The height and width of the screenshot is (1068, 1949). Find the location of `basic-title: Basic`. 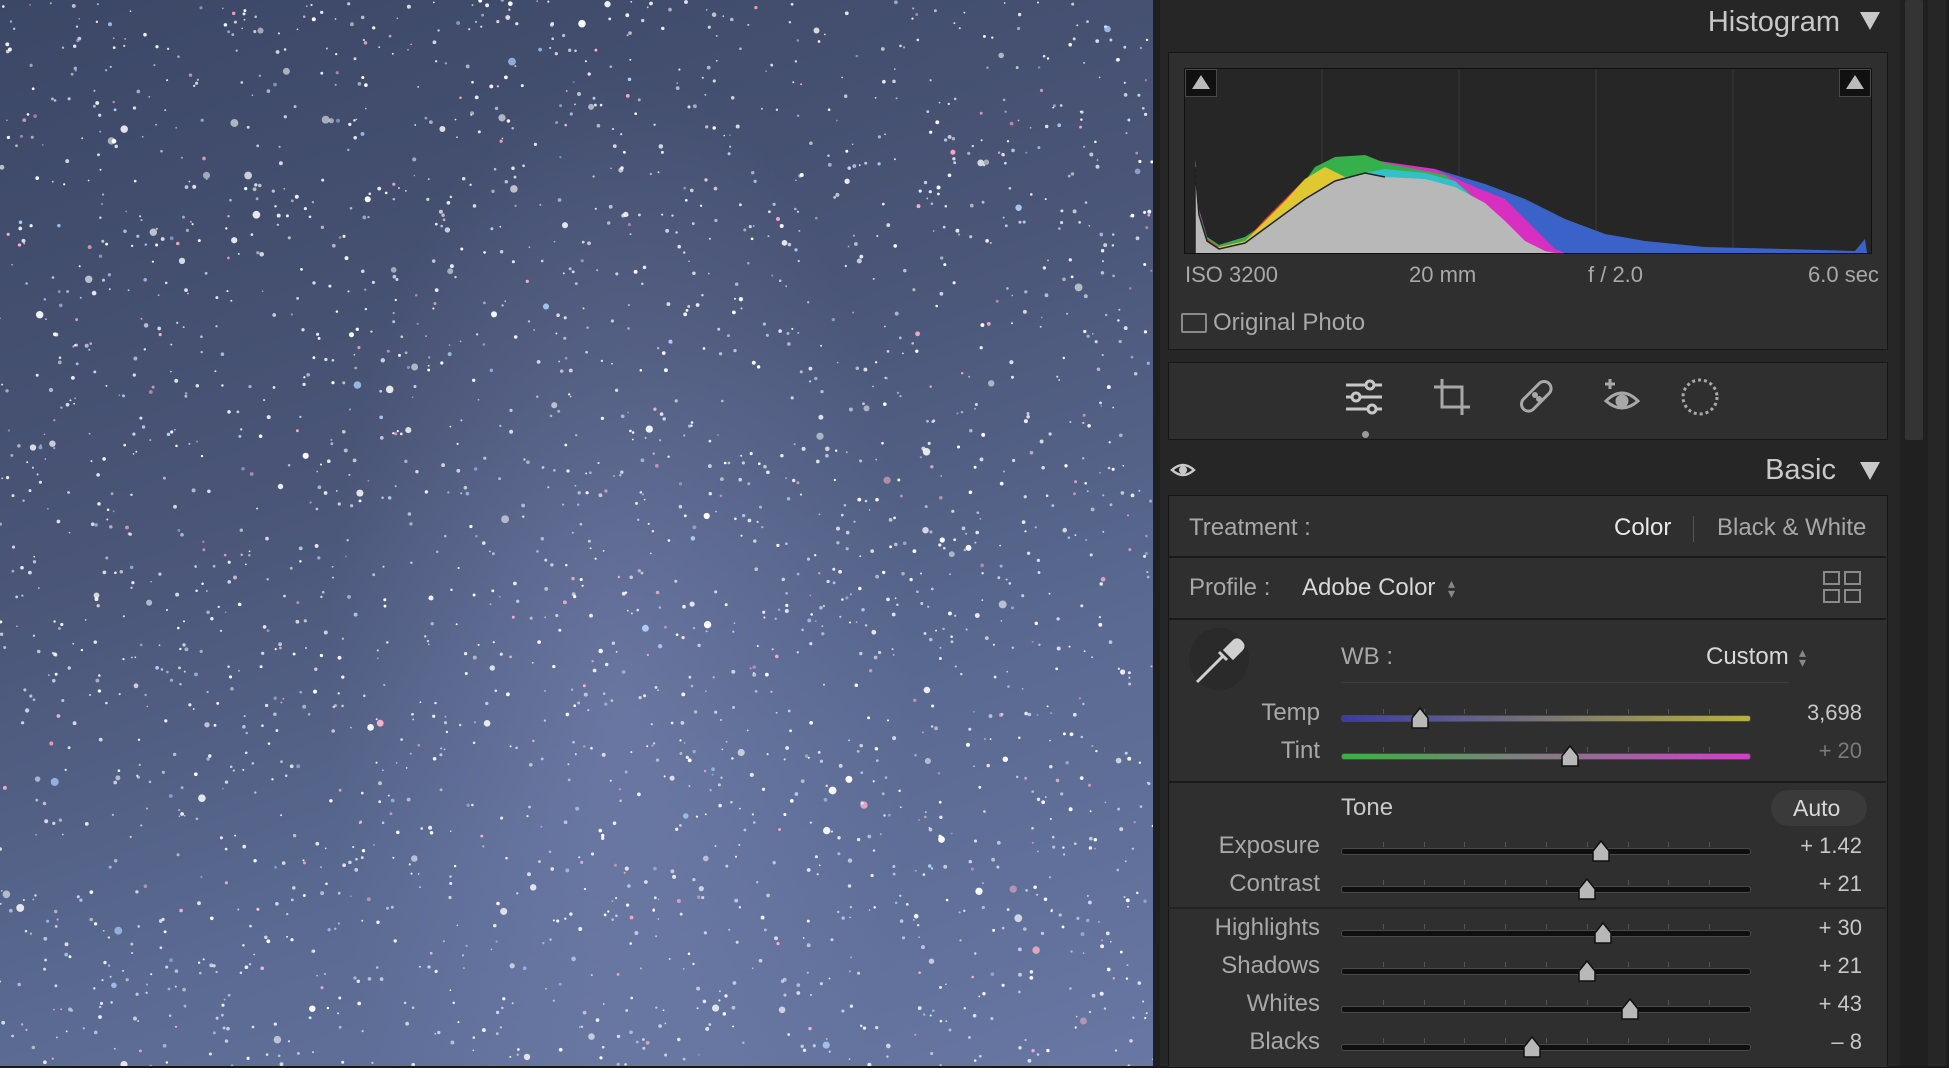

basic-title: Basic is located at coordinates (1800, 470).